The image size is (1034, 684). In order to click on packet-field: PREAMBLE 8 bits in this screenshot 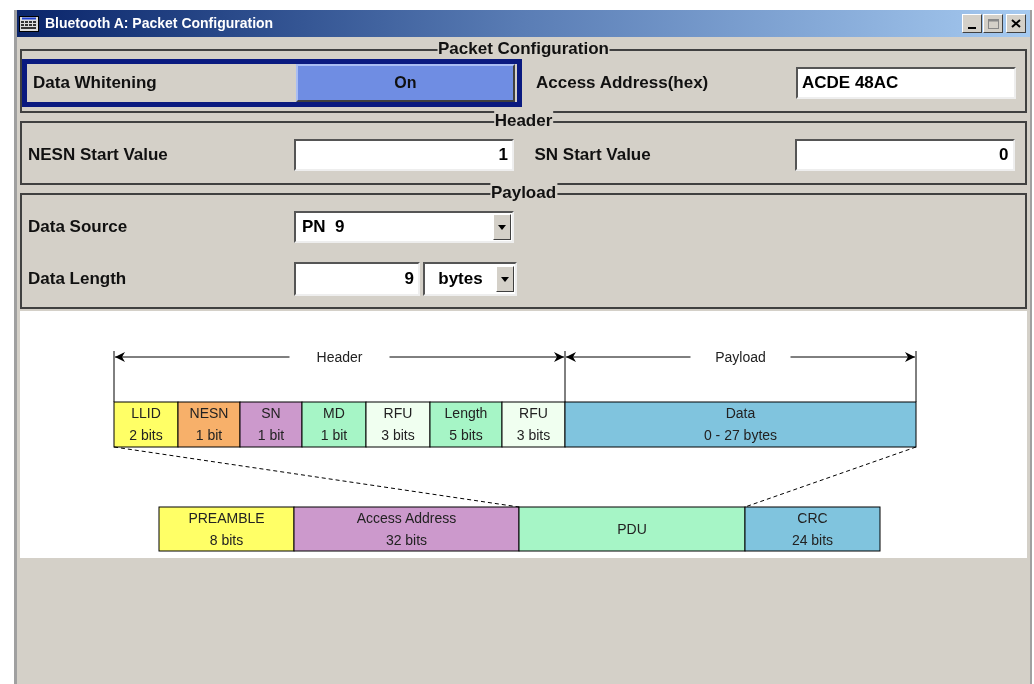, I will do `click(226, 529)`.